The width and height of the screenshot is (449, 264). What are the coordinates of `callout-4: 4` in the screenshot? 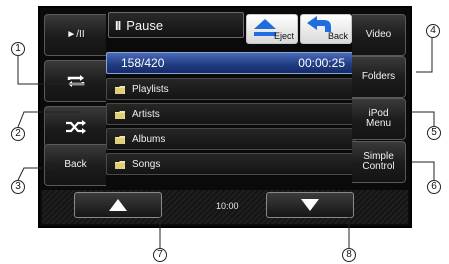 It's located at (433, 31).